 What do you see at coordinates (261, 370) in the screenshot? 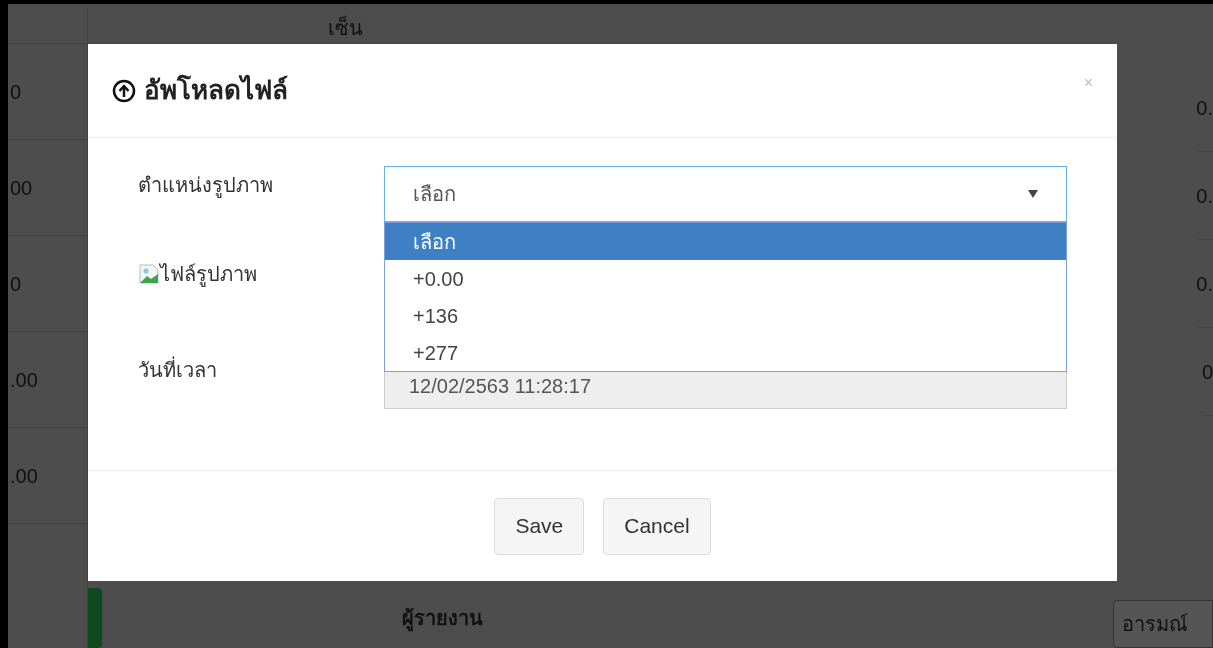
I see `field-label: วันที่เวลา` at bounding box center [261, 370].